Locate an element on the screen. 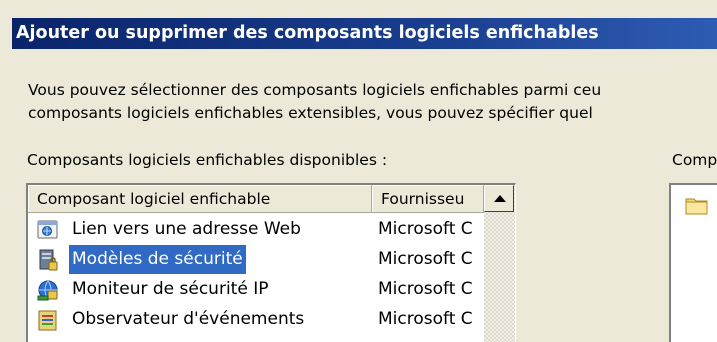 This screenshot has height=342, width=717. ip-security-monitor-icon is located at coordinates (48, 290).